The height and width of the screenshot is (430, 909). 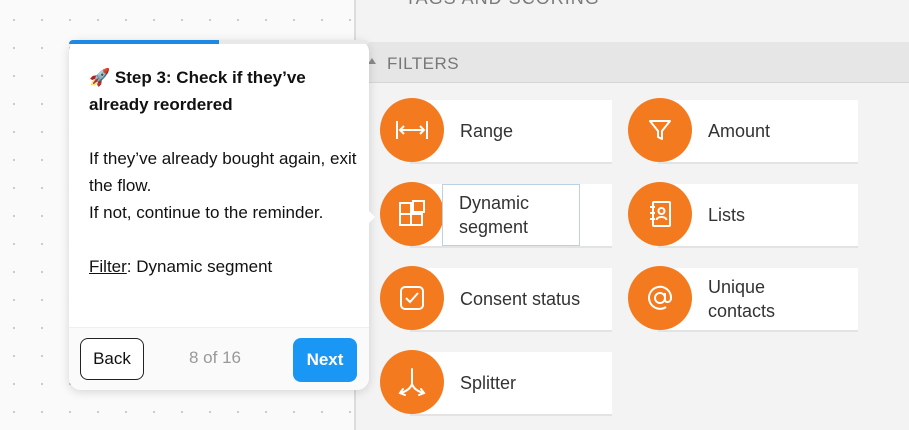 What do you see at coordinates (660, 130) in the screenshot?
I see `funnel-icon` at bounding box center [660, 130].